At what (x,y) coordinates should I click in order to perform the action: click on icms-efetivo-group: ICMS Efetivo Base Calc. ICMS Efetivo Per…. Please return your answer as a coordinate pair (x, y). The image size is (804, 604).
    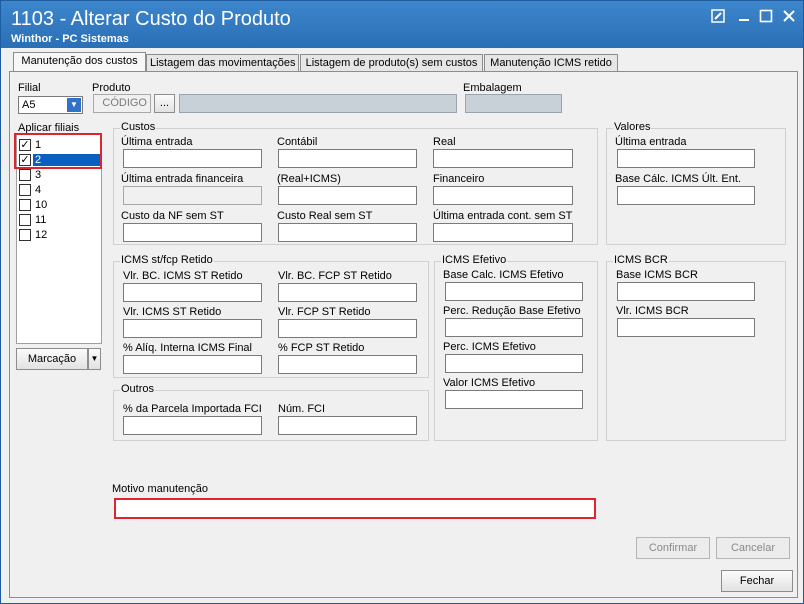
    Looking at the image, I should click on (516, 347).